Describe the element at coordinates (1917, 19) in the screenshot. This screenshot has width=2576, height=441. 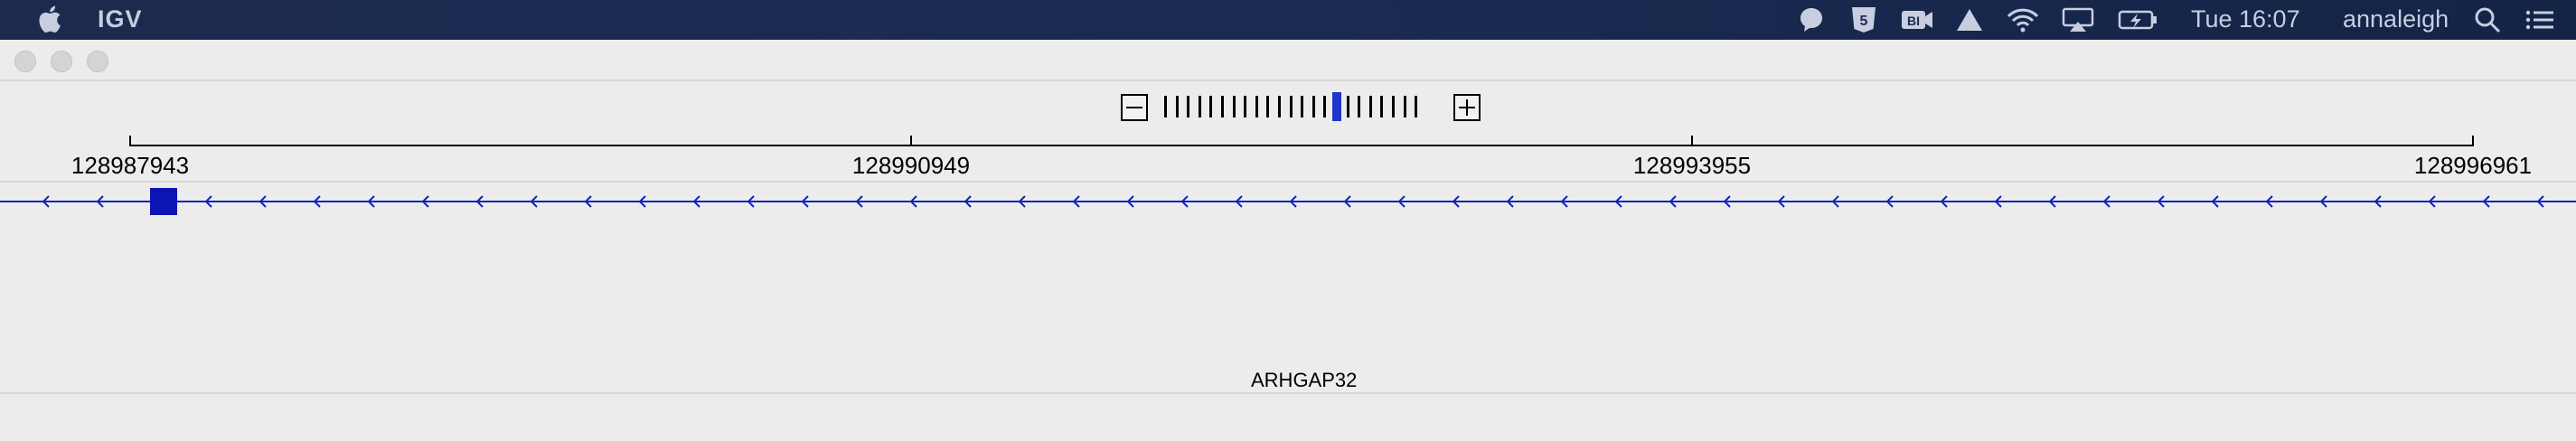
I see `bi-camera-icon: BI` at that location.